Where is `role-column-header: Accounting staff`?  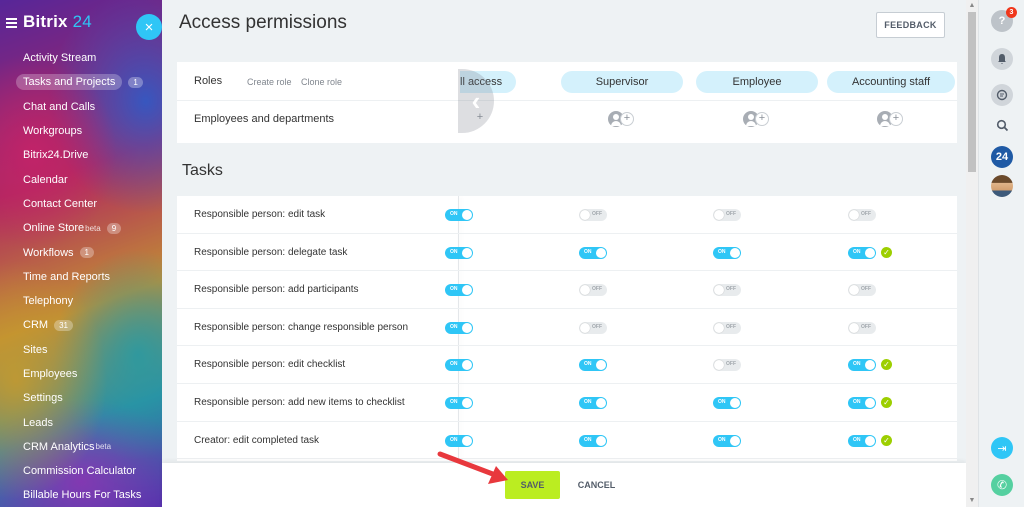
role-column-header: Accounting staff is located at coordinates (891, 82).